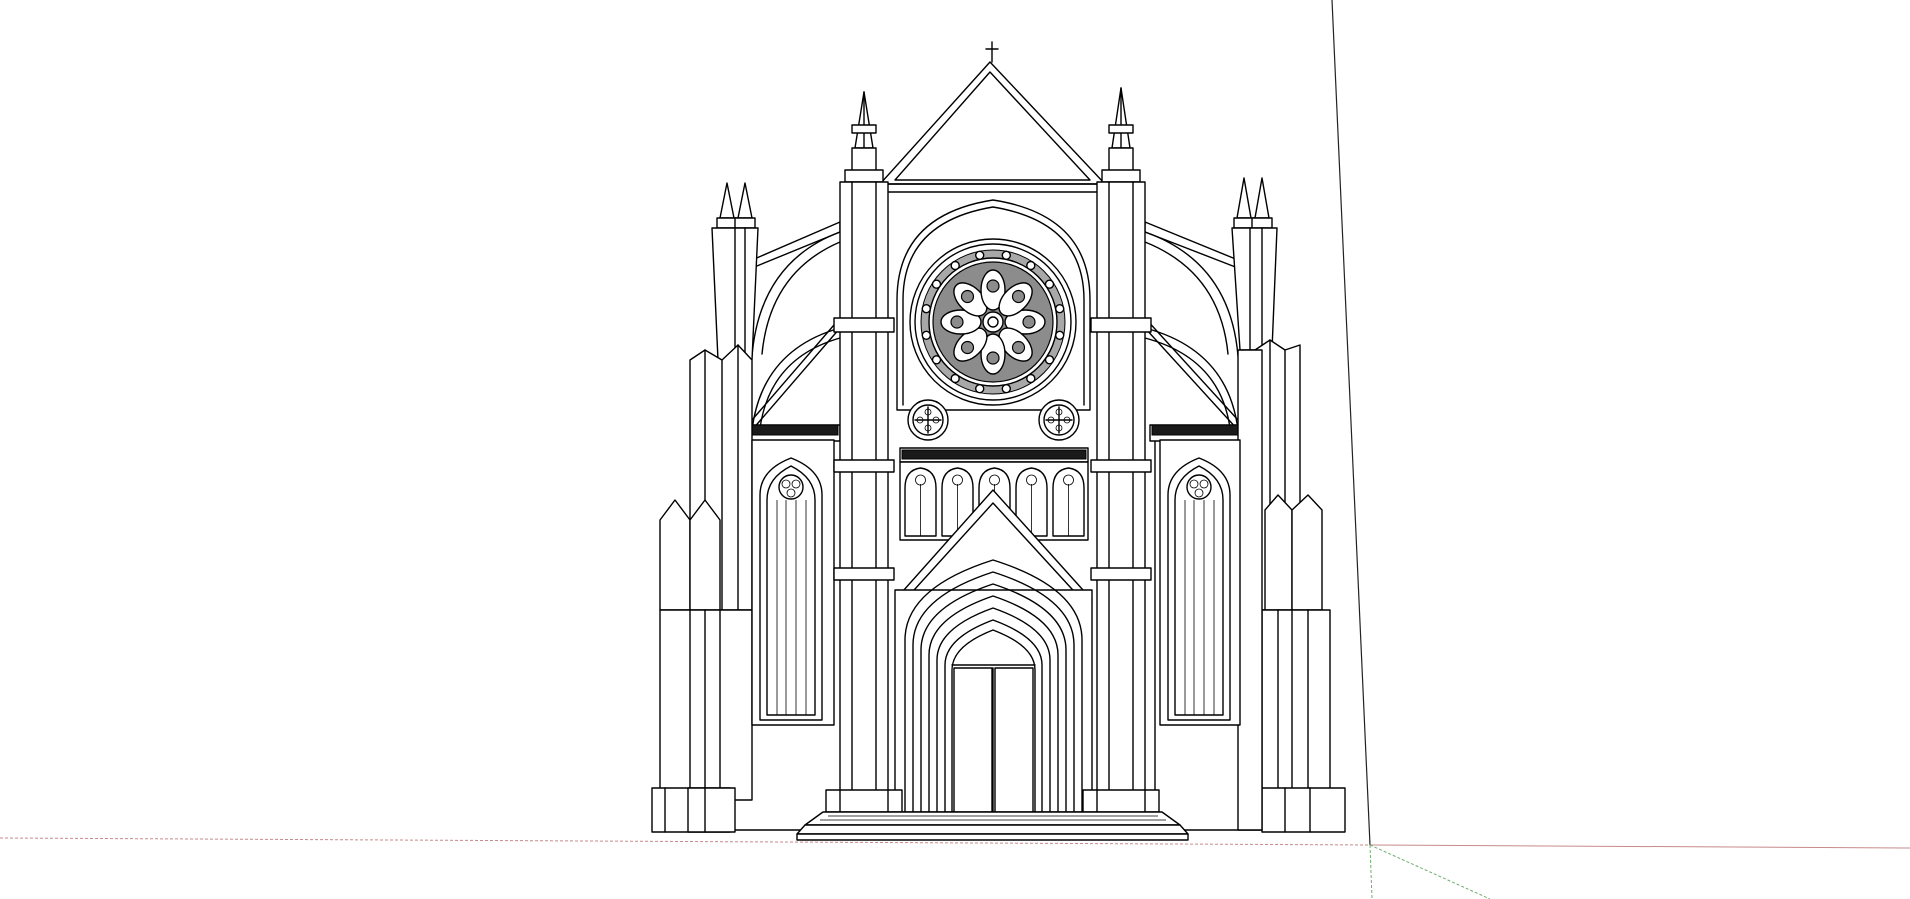 The width and height of the screenshot is (1910, 899). Describe the element at coordinates (1288, 505) in the screenshot. I see `right-outer-buttress` at that location.